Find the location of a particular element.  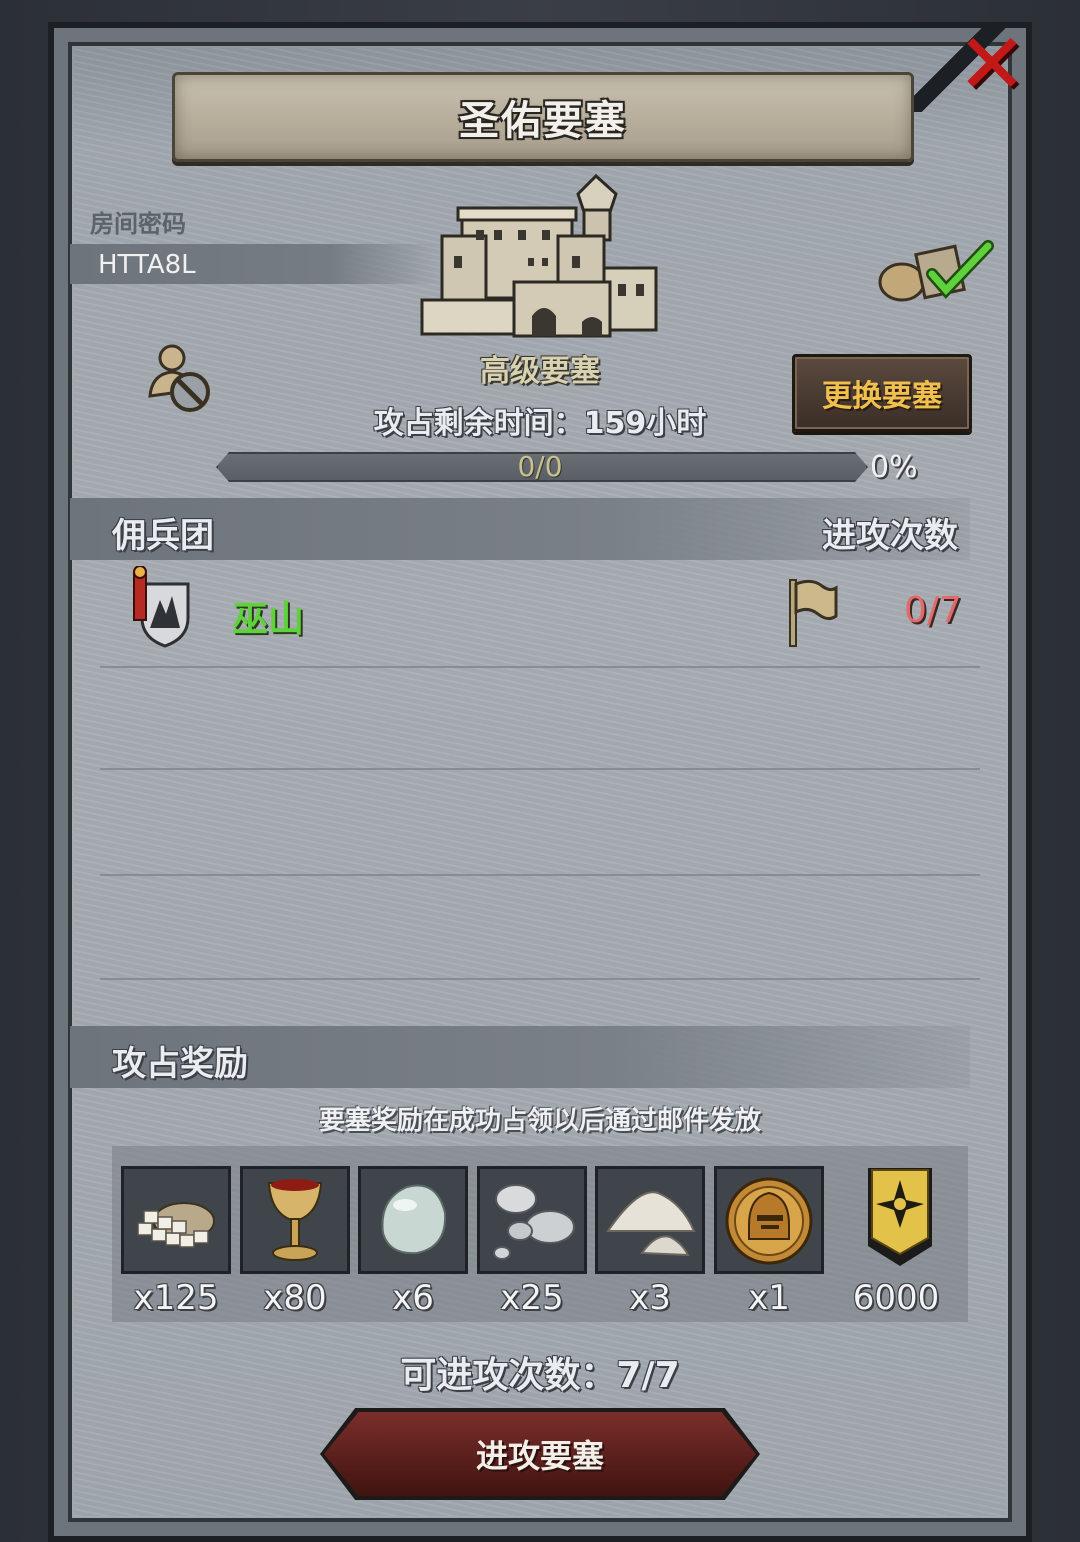

powder-icon is located at coordinates (650, 1220).